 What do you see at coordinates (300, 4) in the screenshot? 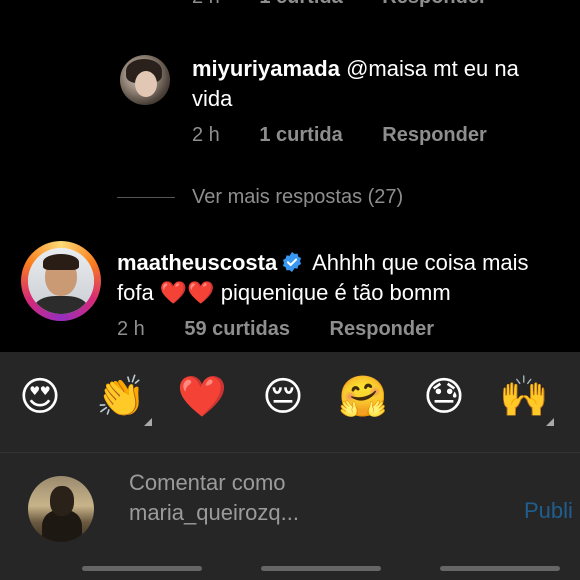
I see `previous-comment-likes: 1 curtida` at bounding box center [300, 4].